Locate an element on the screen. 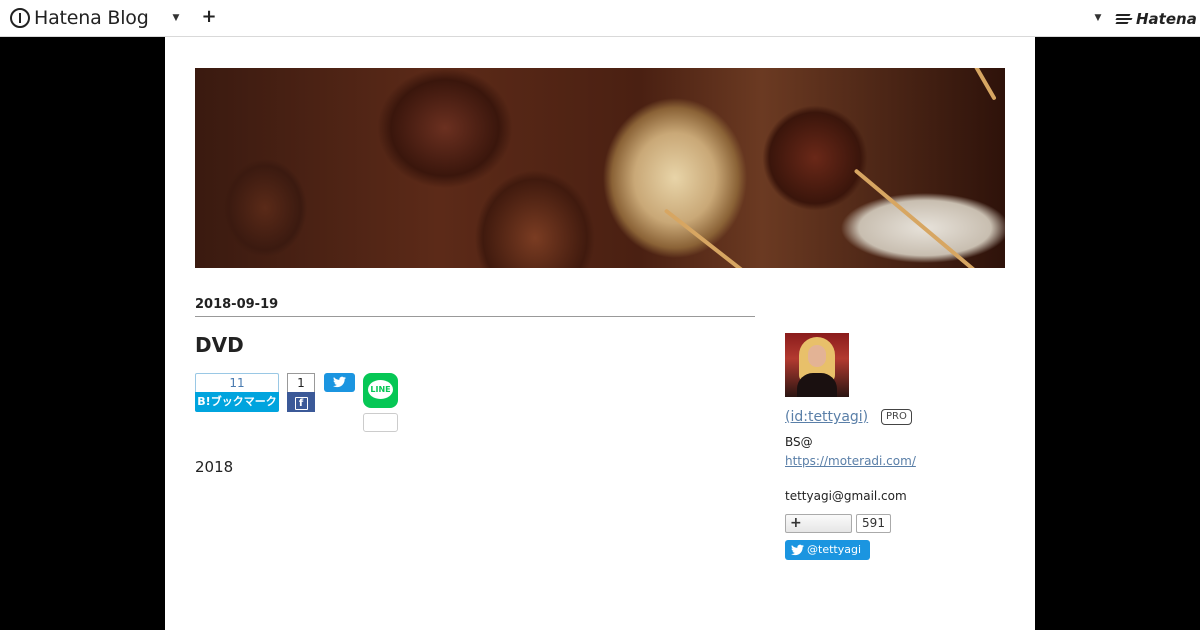 The width and height of the screenshot is (1200, 630). plus-icon: + is located at coordinates (796, 523).